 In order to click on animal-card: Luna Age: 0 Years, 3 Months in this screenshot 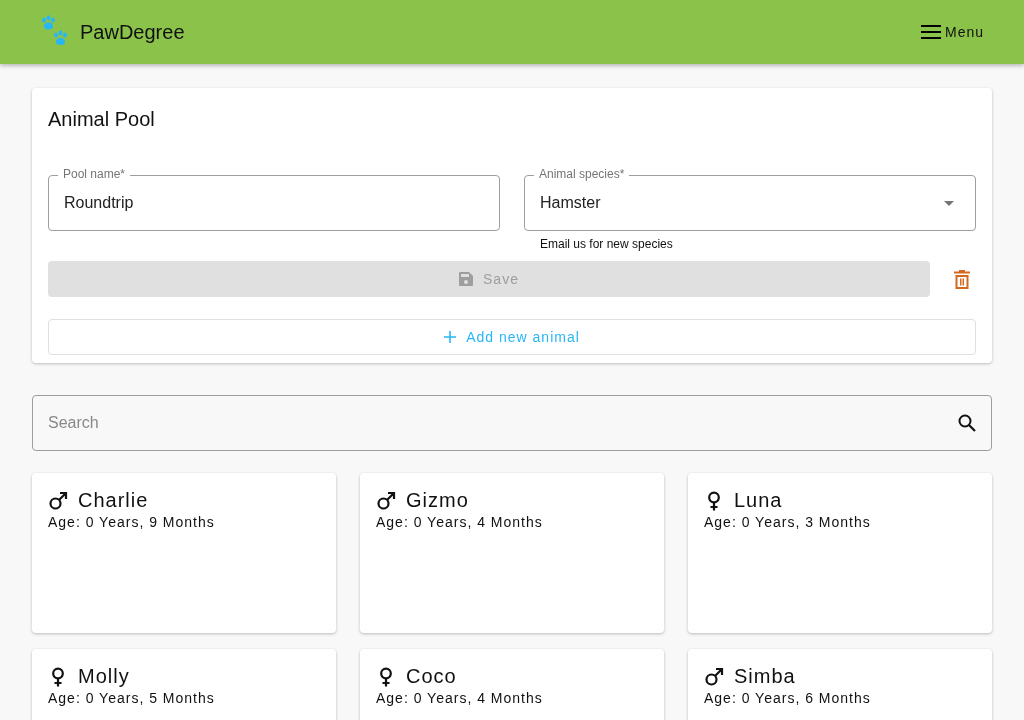, I will do `click(840, 553)`.